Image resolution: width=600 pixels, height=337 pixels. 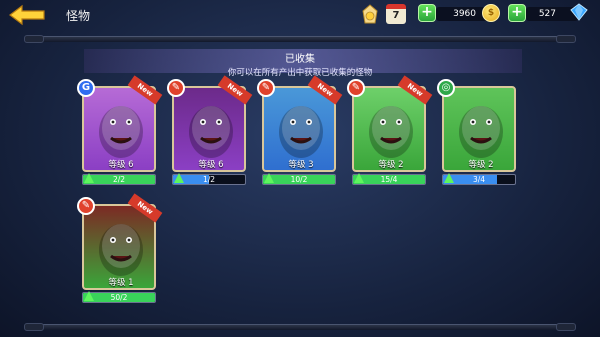 What do you see at coordinates (566, 327) in the screenshot?
I see `rail-cap-right-bottom` at bounding box center [566, 327].